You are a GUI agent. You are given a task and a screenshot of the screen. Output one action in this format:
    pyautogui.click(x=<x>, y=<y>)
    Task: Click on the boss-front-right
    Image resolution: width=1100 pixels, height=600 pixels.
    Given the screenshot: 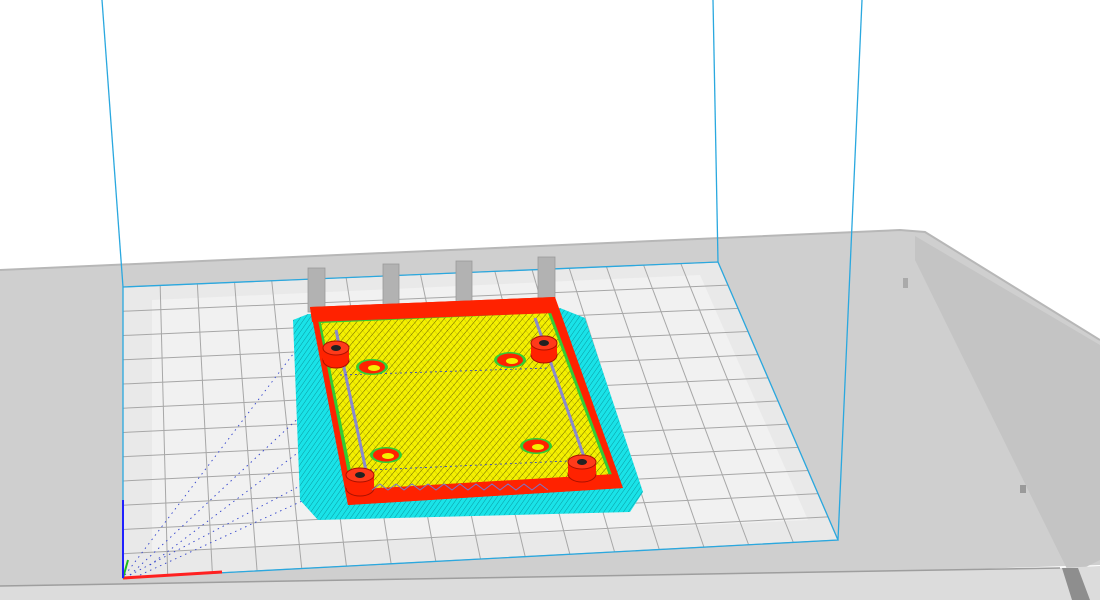 What is the action you would take?
    pyautogui.click(x=582, y=468)
    